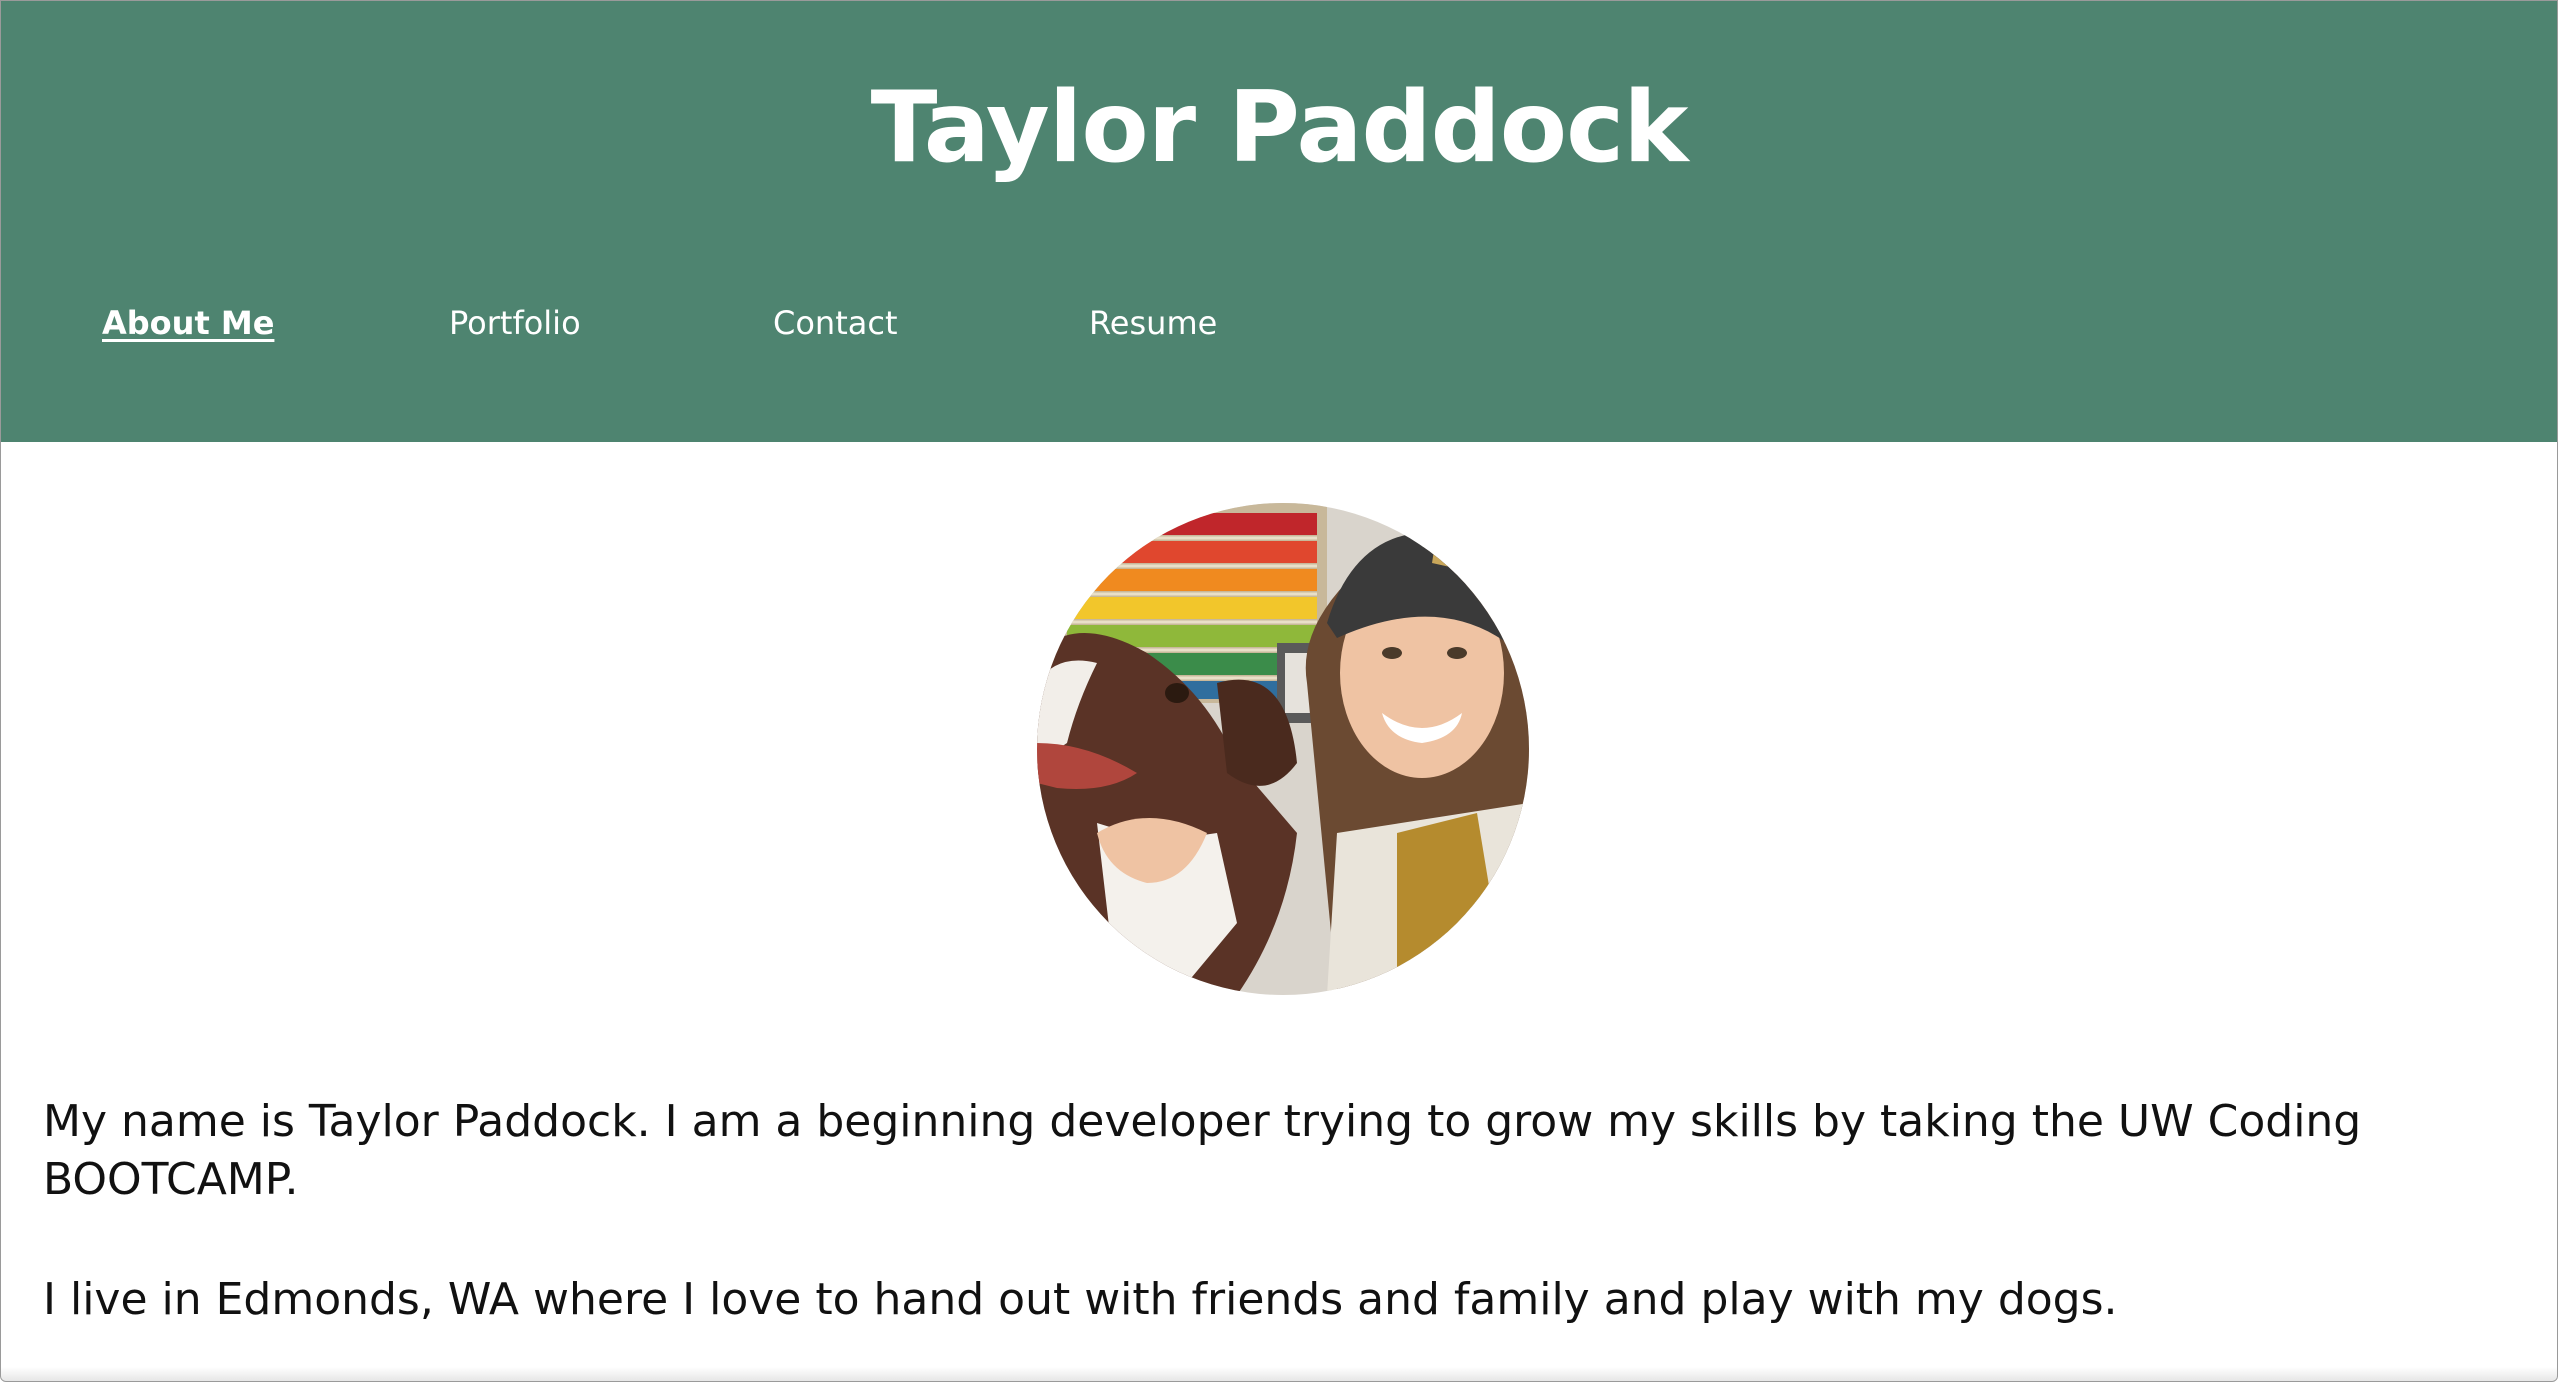 The image size is (2558, 1382). I want to click on person, so click(1417, 763).